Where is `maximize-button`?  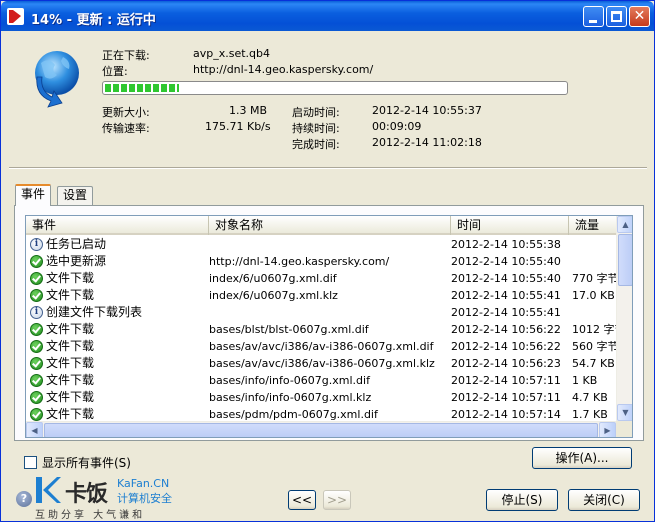 maximize-button is located at coordinates (616, 16).